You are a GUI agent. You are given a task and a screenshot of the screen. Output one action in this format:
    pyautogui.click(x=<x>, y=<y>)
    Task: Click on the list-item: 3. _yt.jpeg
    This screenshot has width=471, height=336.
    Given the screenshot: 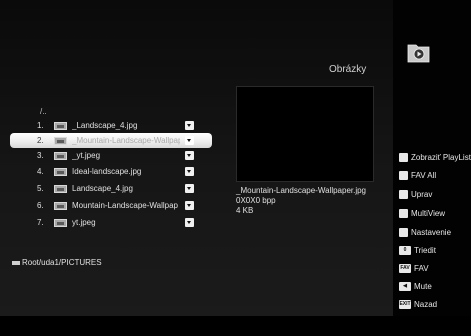 What is the action you would take?
    pyautogui.click(x=130, y=155)
    